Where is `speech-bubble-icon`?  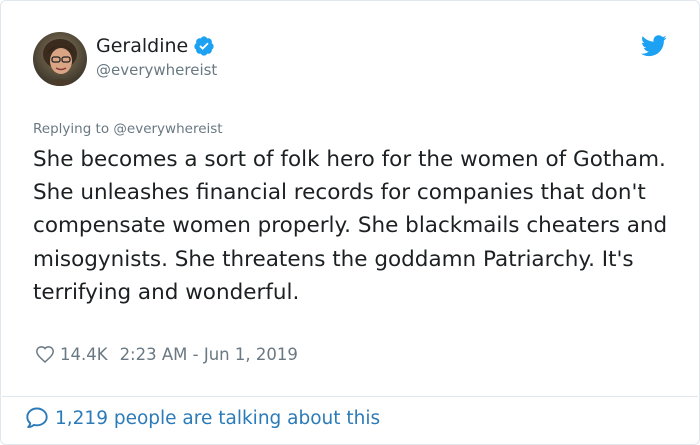
speech-bubble-icon is located at coordinates (37, 418).